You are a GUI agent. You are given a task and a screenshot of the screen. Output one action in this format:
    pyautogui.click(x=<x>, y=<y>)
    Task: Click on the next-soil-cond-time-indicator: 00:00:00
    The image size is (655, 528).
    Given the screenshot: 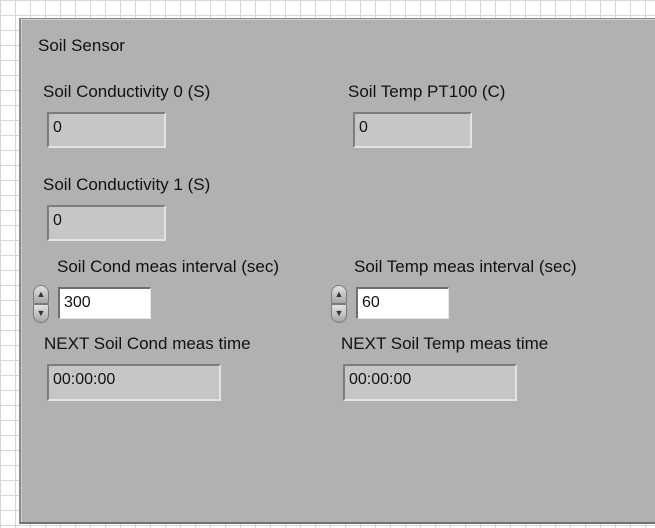 What is the action you would take?
    pyautogui.click(x=134, y=382)
    